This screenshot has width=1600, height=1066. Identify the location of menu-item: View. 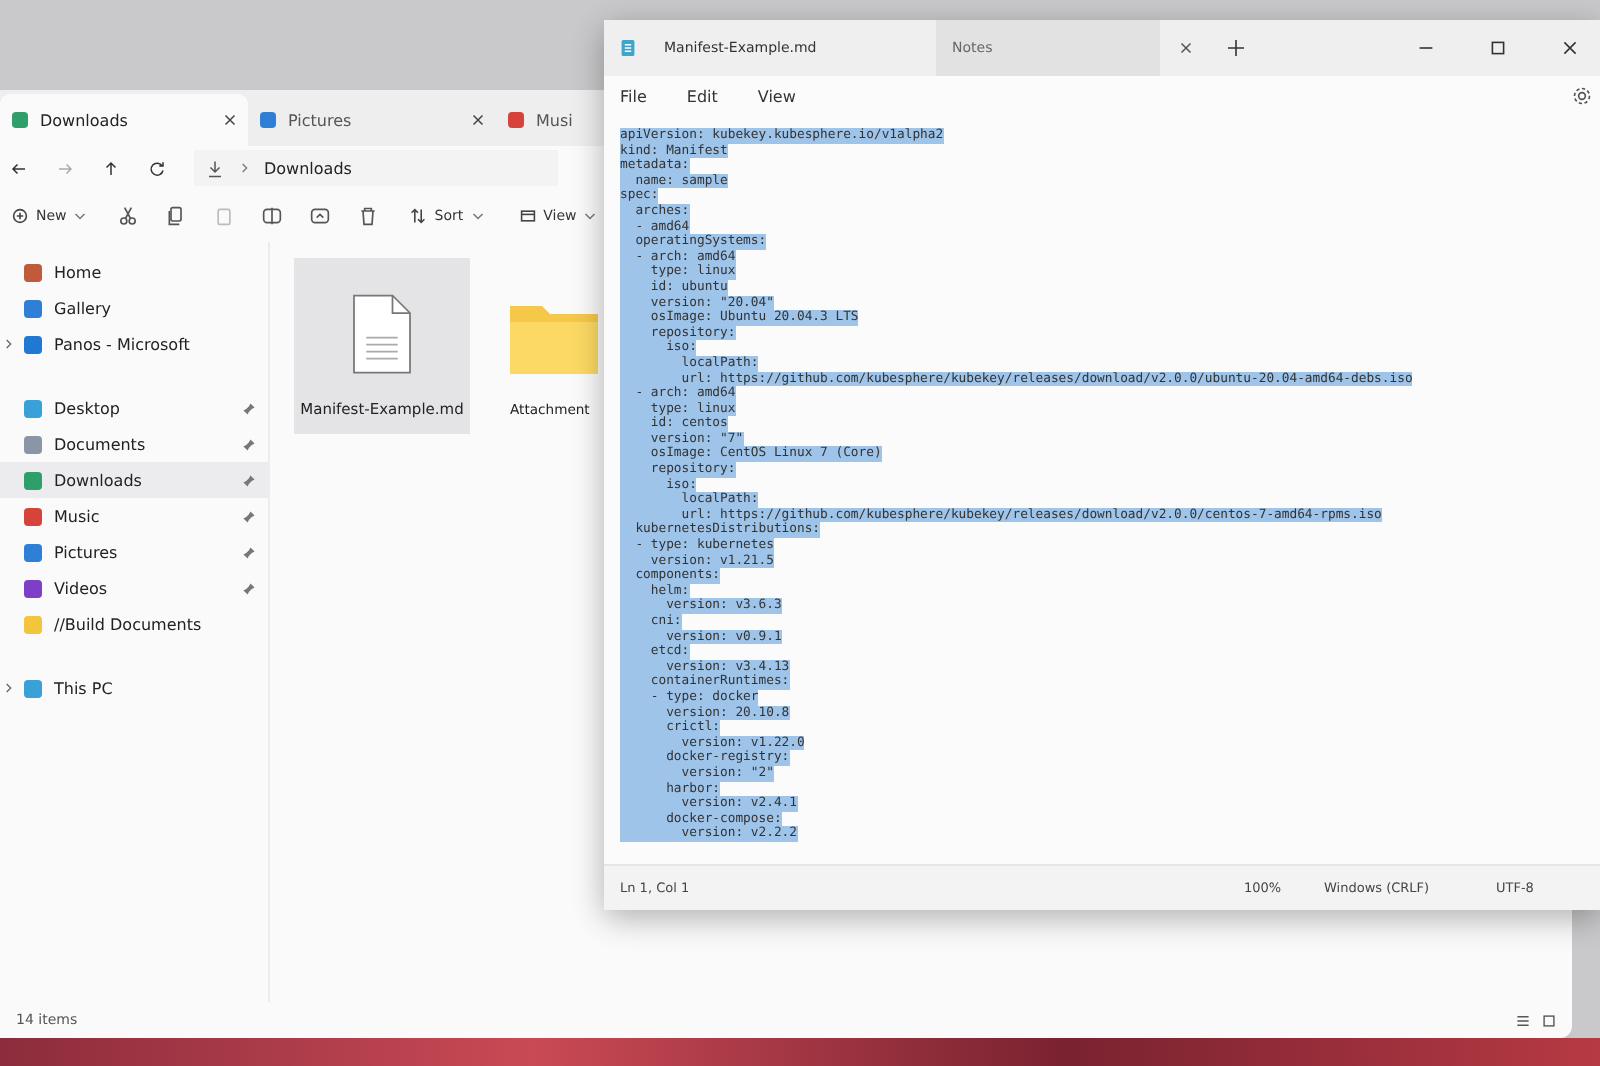
(776, 96).